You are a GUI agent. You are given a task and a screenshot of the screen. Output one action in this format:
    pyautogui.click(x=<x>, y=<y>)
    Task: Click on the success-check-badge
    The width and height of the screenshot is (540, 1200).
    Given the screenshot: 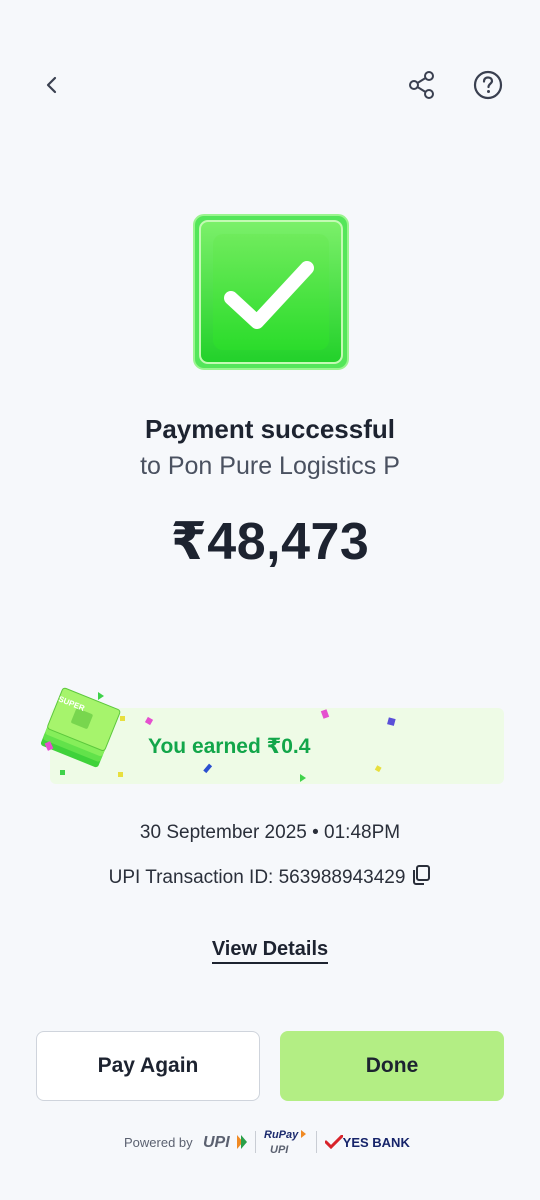 What is the action you would take?
    pyautogui.click(x=271, y=292)
    